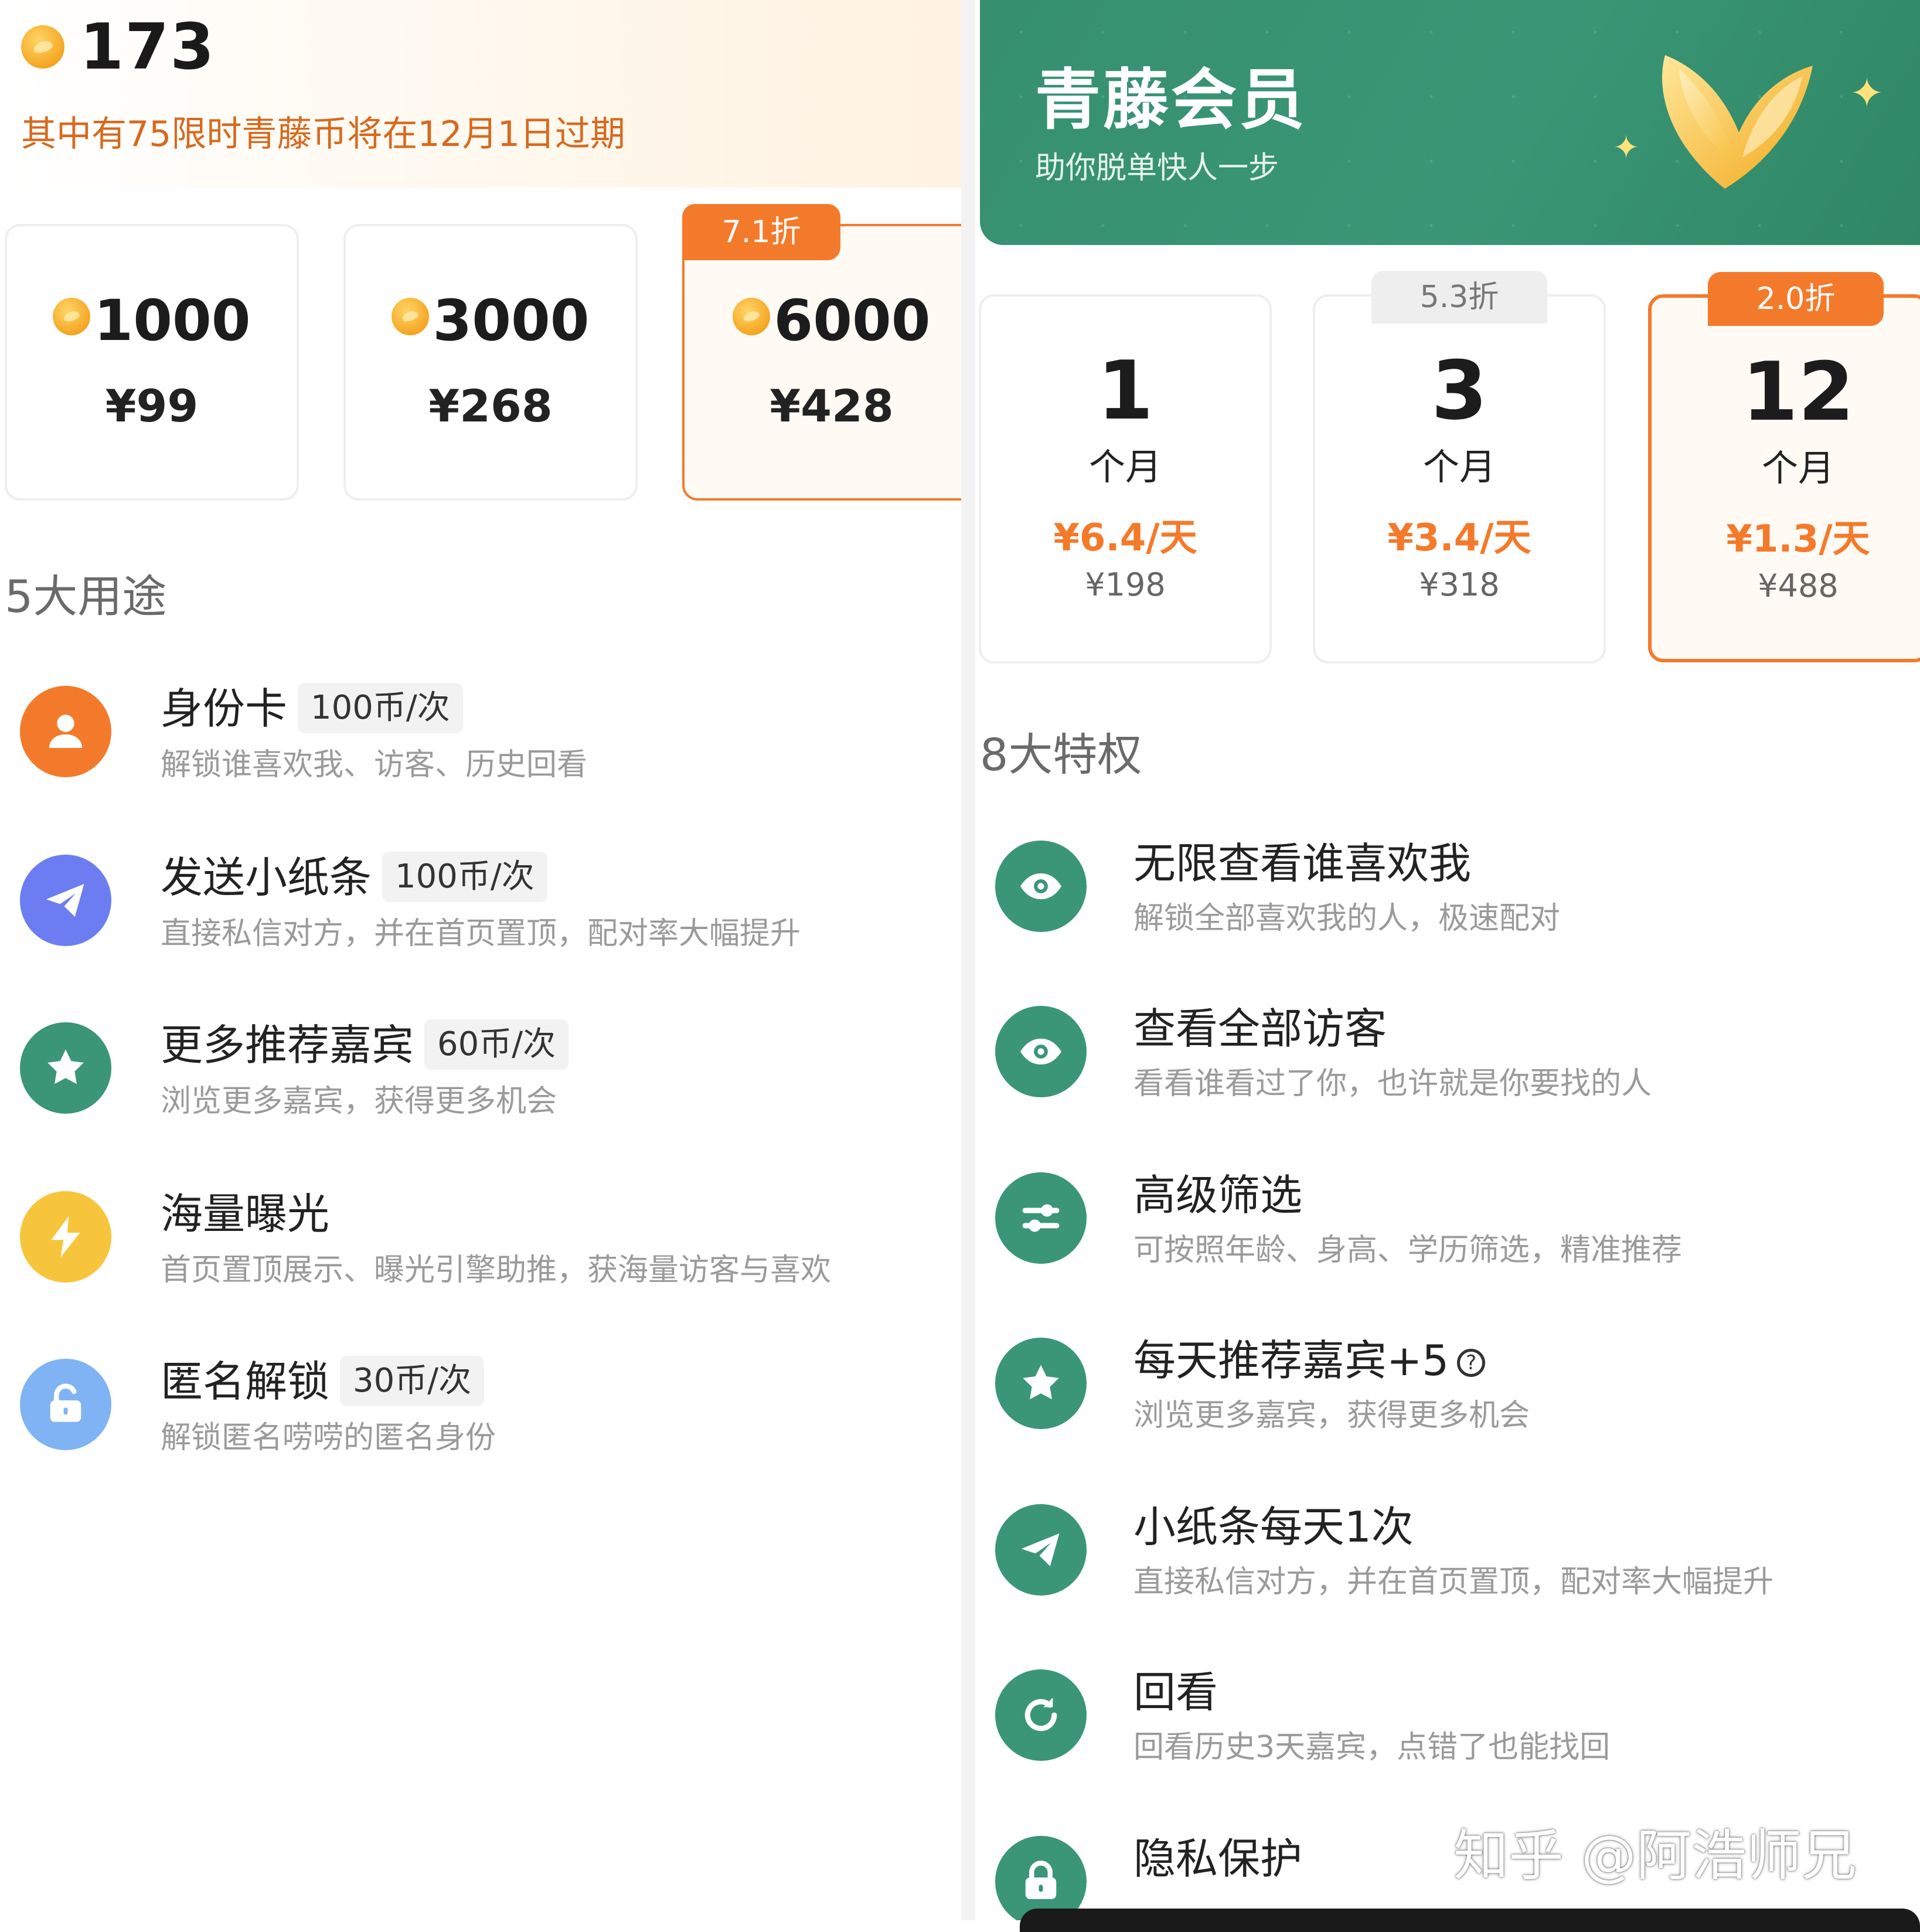 The height and width of the screenshot is (1932, 1920). I want to click on use-item-identity-card: 身份卡 100币/次 解锁谁喜欢我、访客、历史回看, so click(480, 744).